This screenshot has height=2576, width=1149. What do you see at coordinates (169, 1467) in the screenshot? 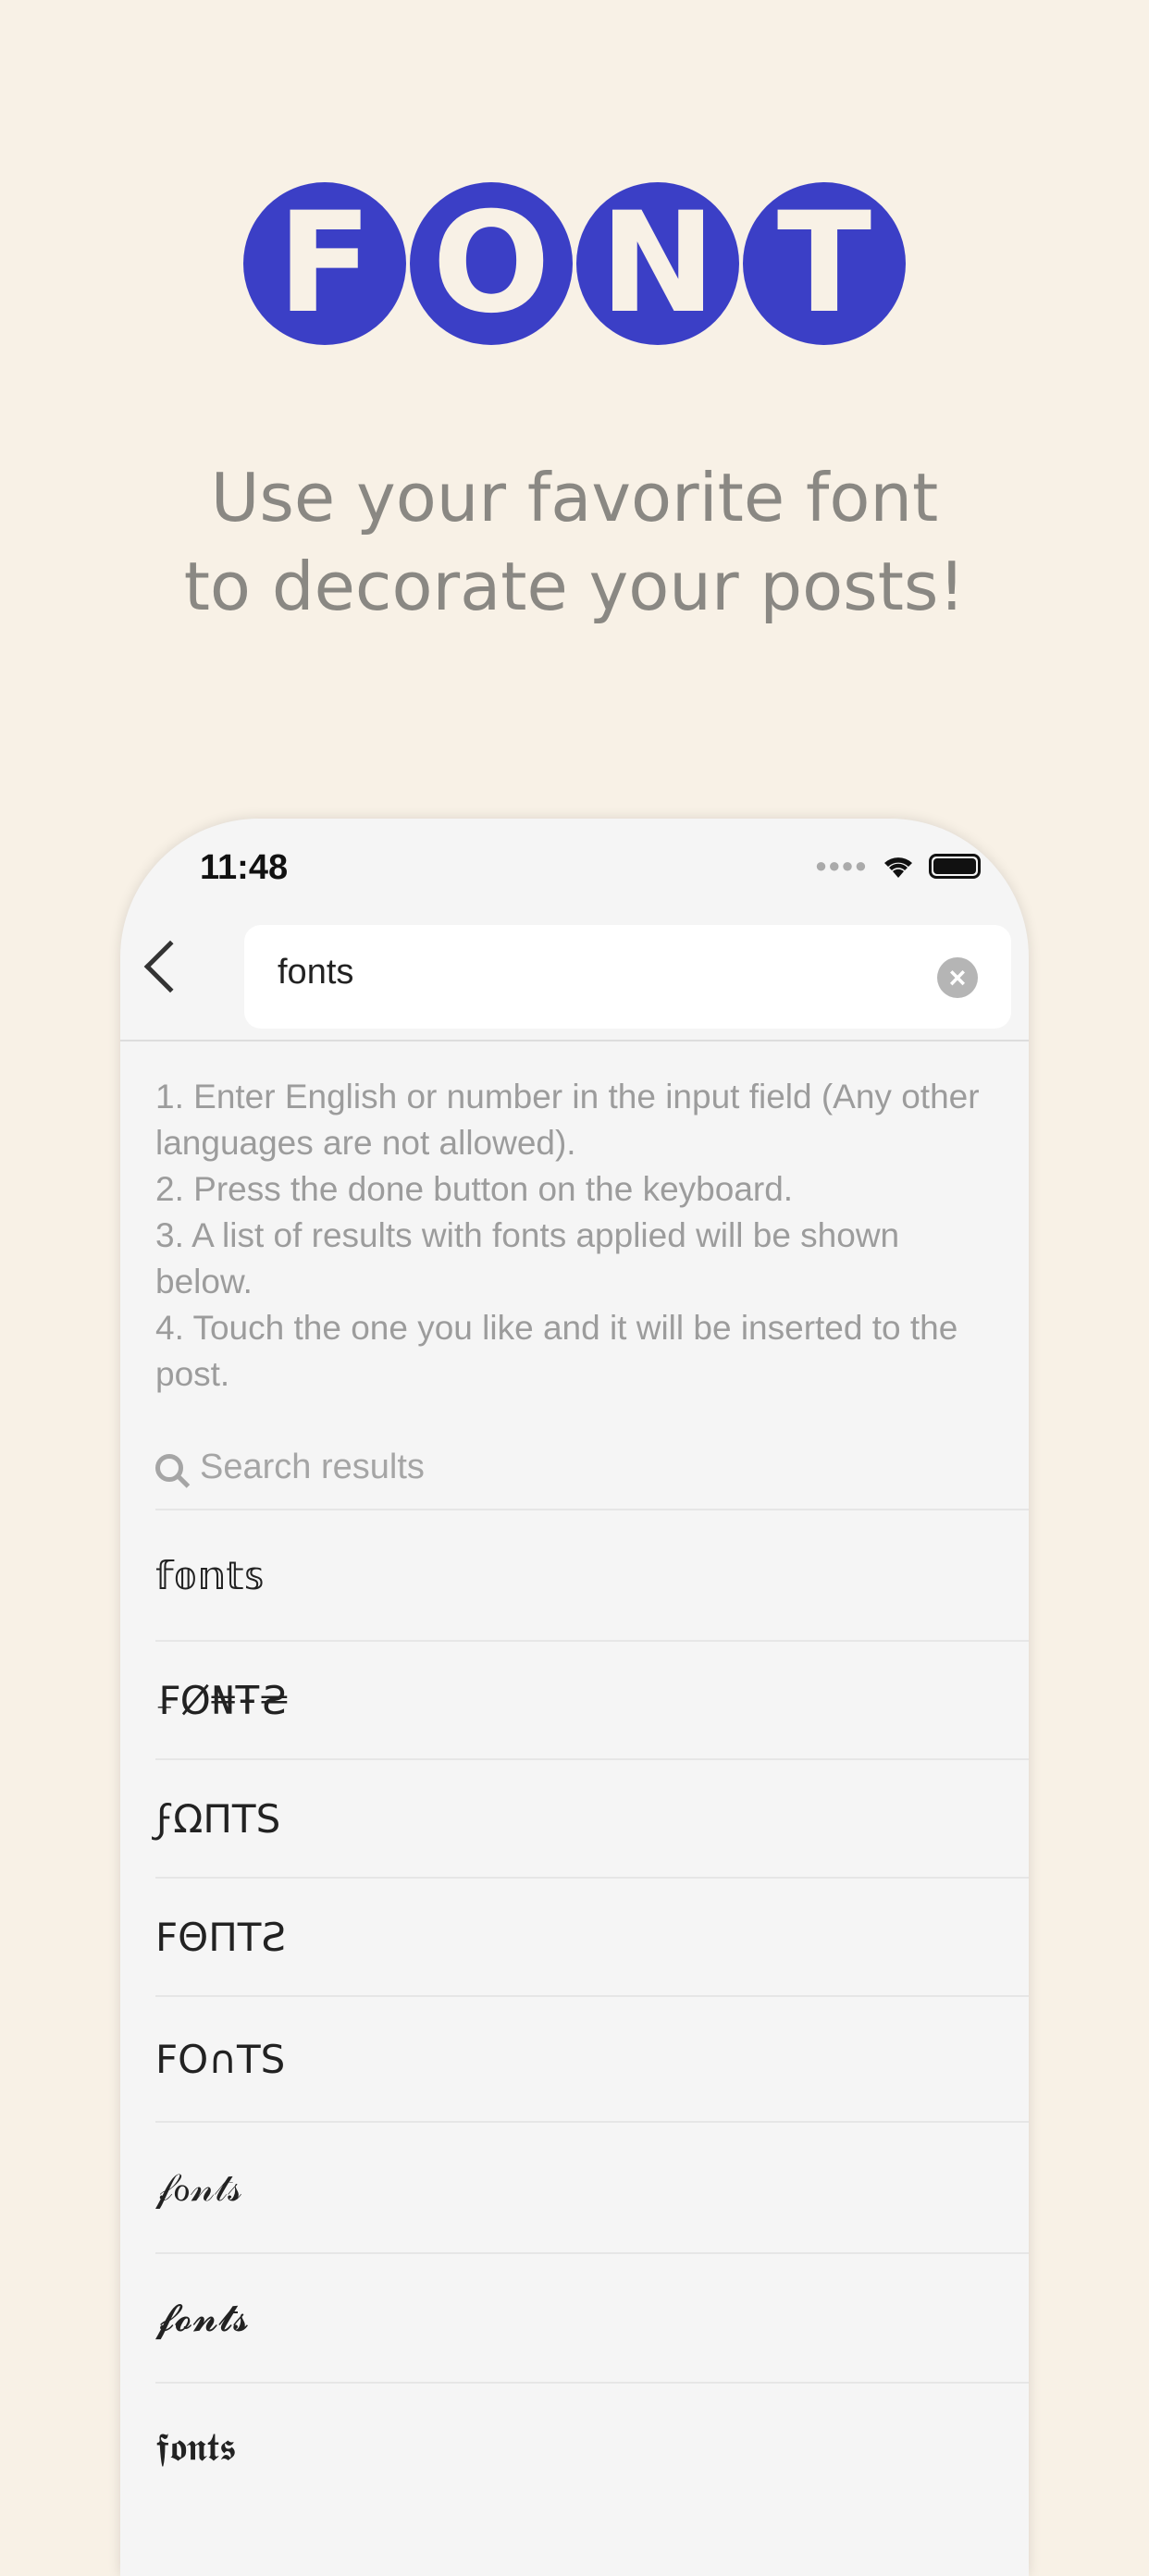
I see `search-icon` at bounding box center [169, 1467].